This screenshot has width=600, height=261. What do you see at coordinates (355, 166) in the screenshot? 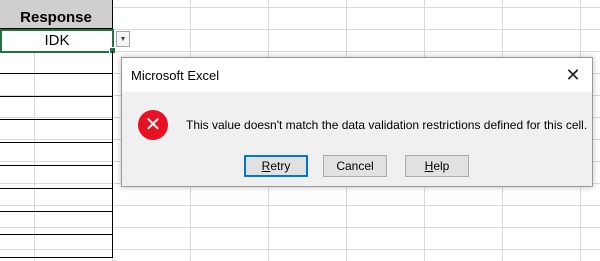
I see `cancel-button: Cancel` at bounding box center [355, 166].